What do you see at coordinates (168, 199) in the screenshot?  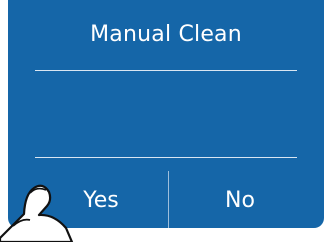 I see `button-separator` at bounding box center [168, 199].